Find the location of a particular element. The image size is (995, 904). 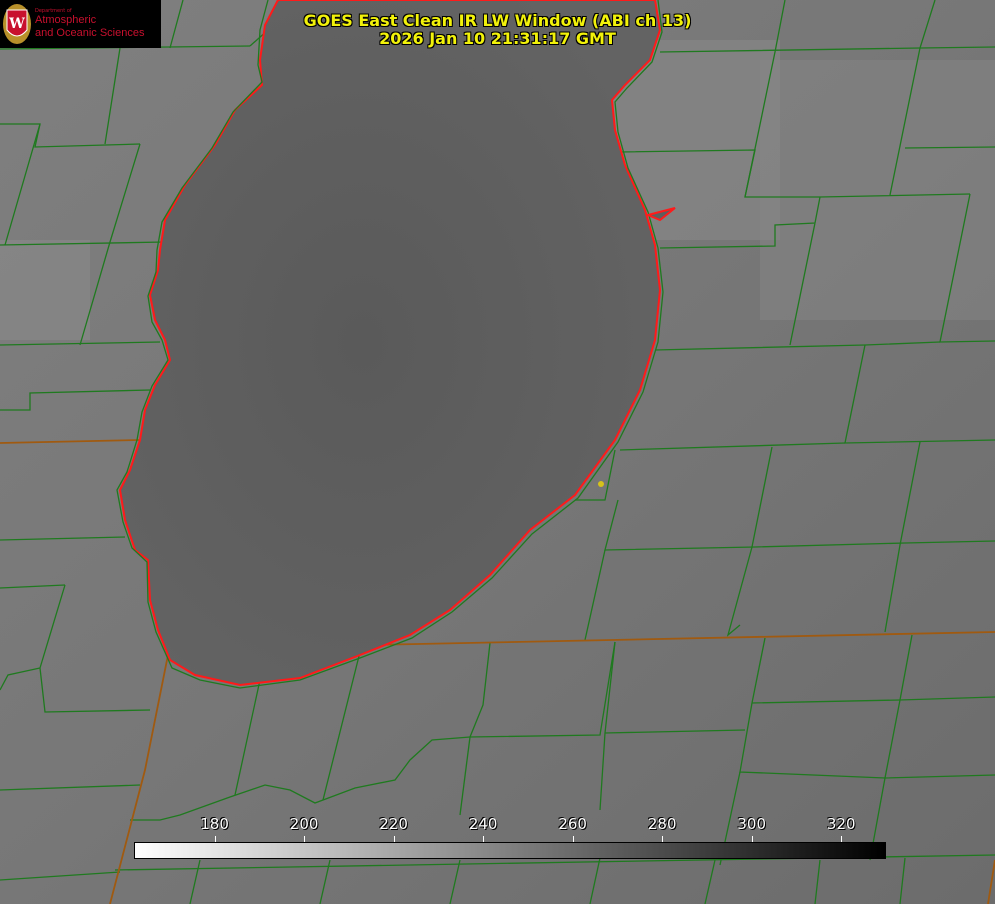

colorbar-tick-label: 300 is located at coordinates (752, 824).